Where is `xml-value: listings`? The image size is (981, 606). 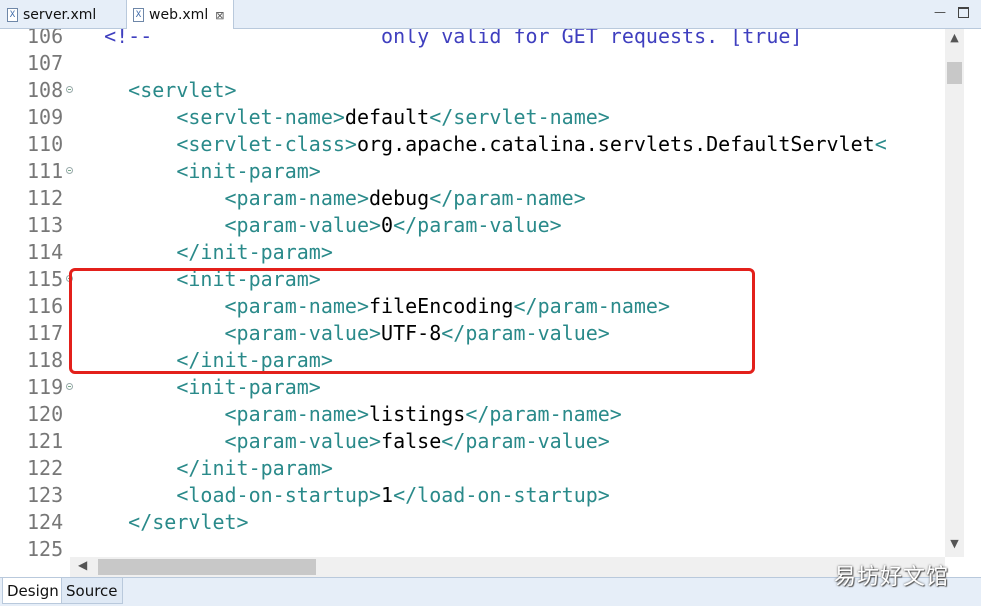 xml-value: listings is located at coordinates (417, 414).